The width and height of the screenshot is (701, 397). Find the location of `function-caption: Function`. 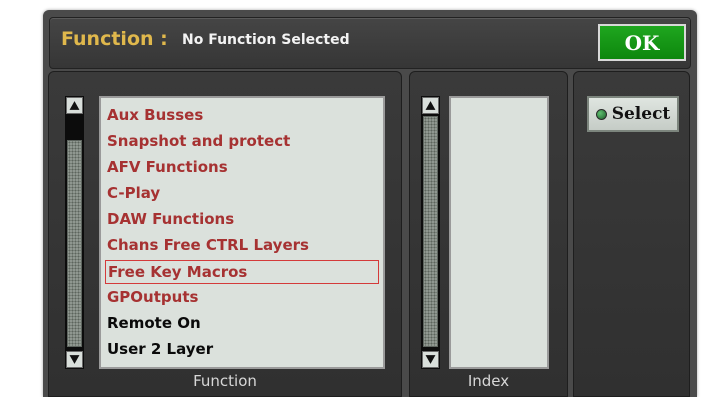

function-caption: Function is located at coordinates (225, 381).